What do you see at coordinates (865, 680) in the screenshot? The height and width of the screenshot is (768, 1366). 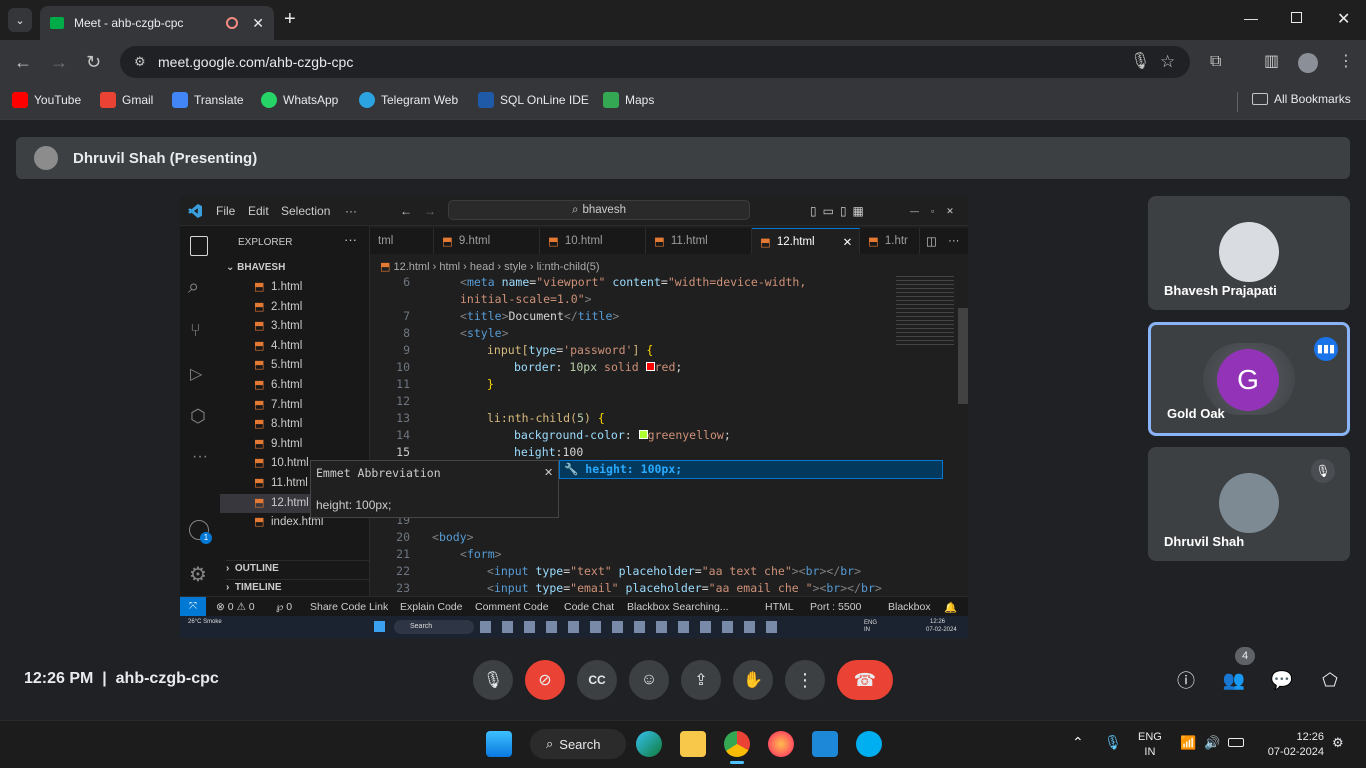 I see `leave-call-button: ☎` at bounding box center [865, 680].